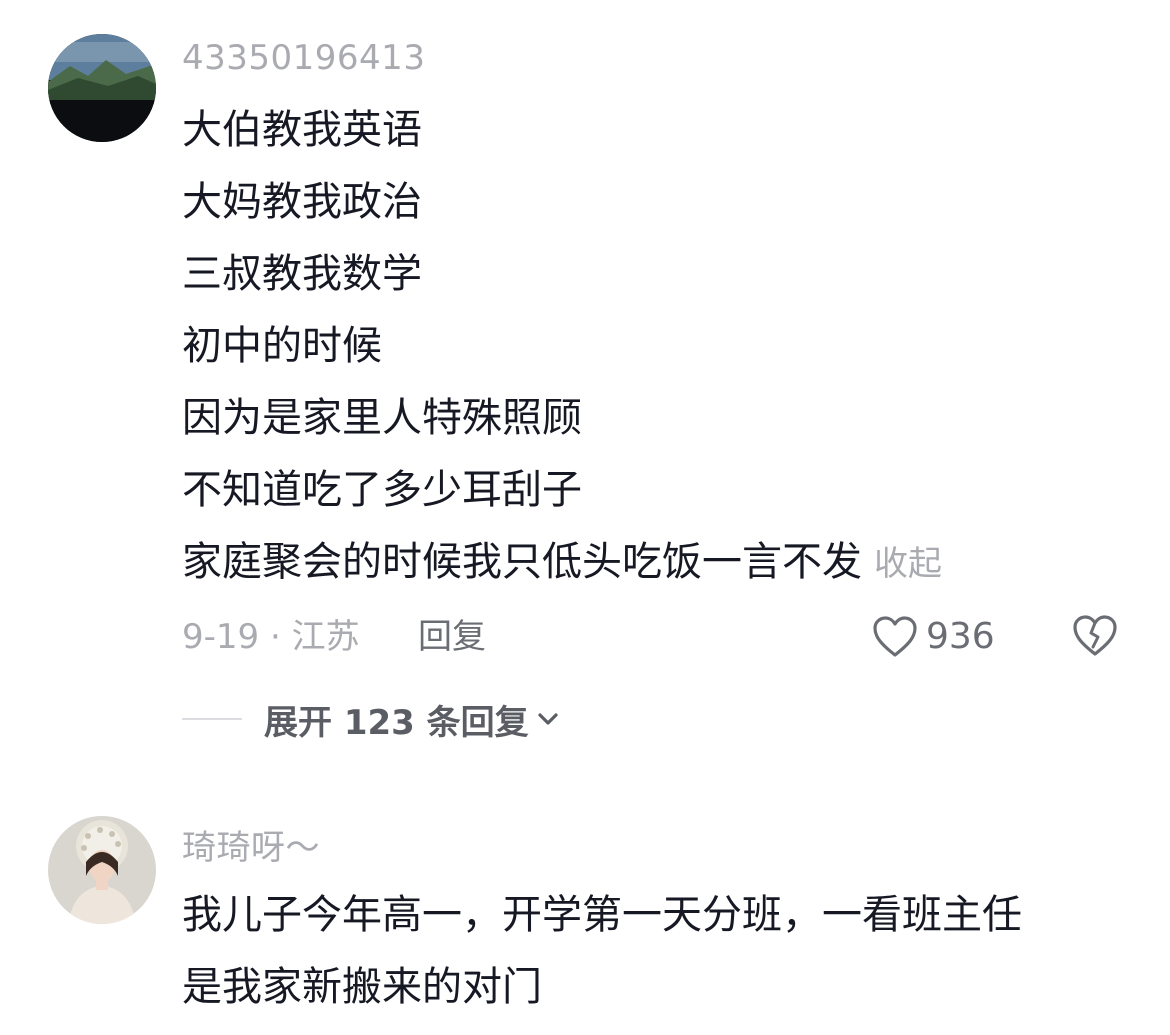 This screenshot has height=1035, width=1170. I want to click on heart-icon, so click(895, 636).